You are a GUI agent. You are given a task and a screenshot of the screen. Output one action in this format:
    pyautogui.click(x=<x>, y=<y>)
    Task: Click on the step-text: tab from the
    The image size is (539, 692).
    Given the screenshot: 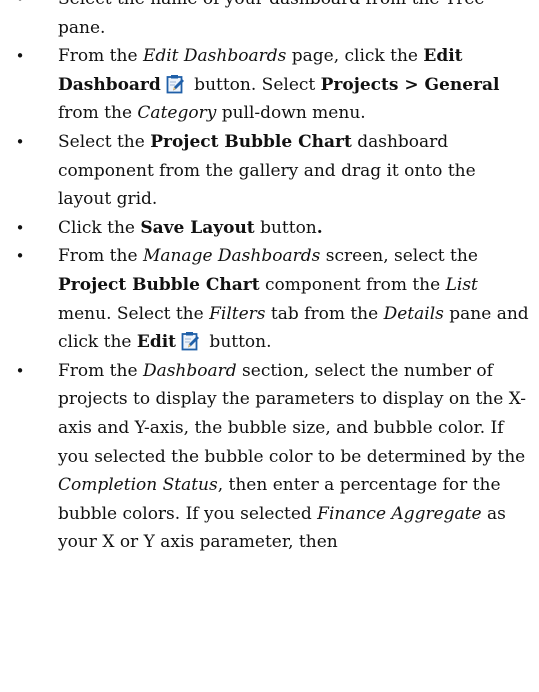 What is the action you would take?
    pyautogui.click(x=324, y=313)
    